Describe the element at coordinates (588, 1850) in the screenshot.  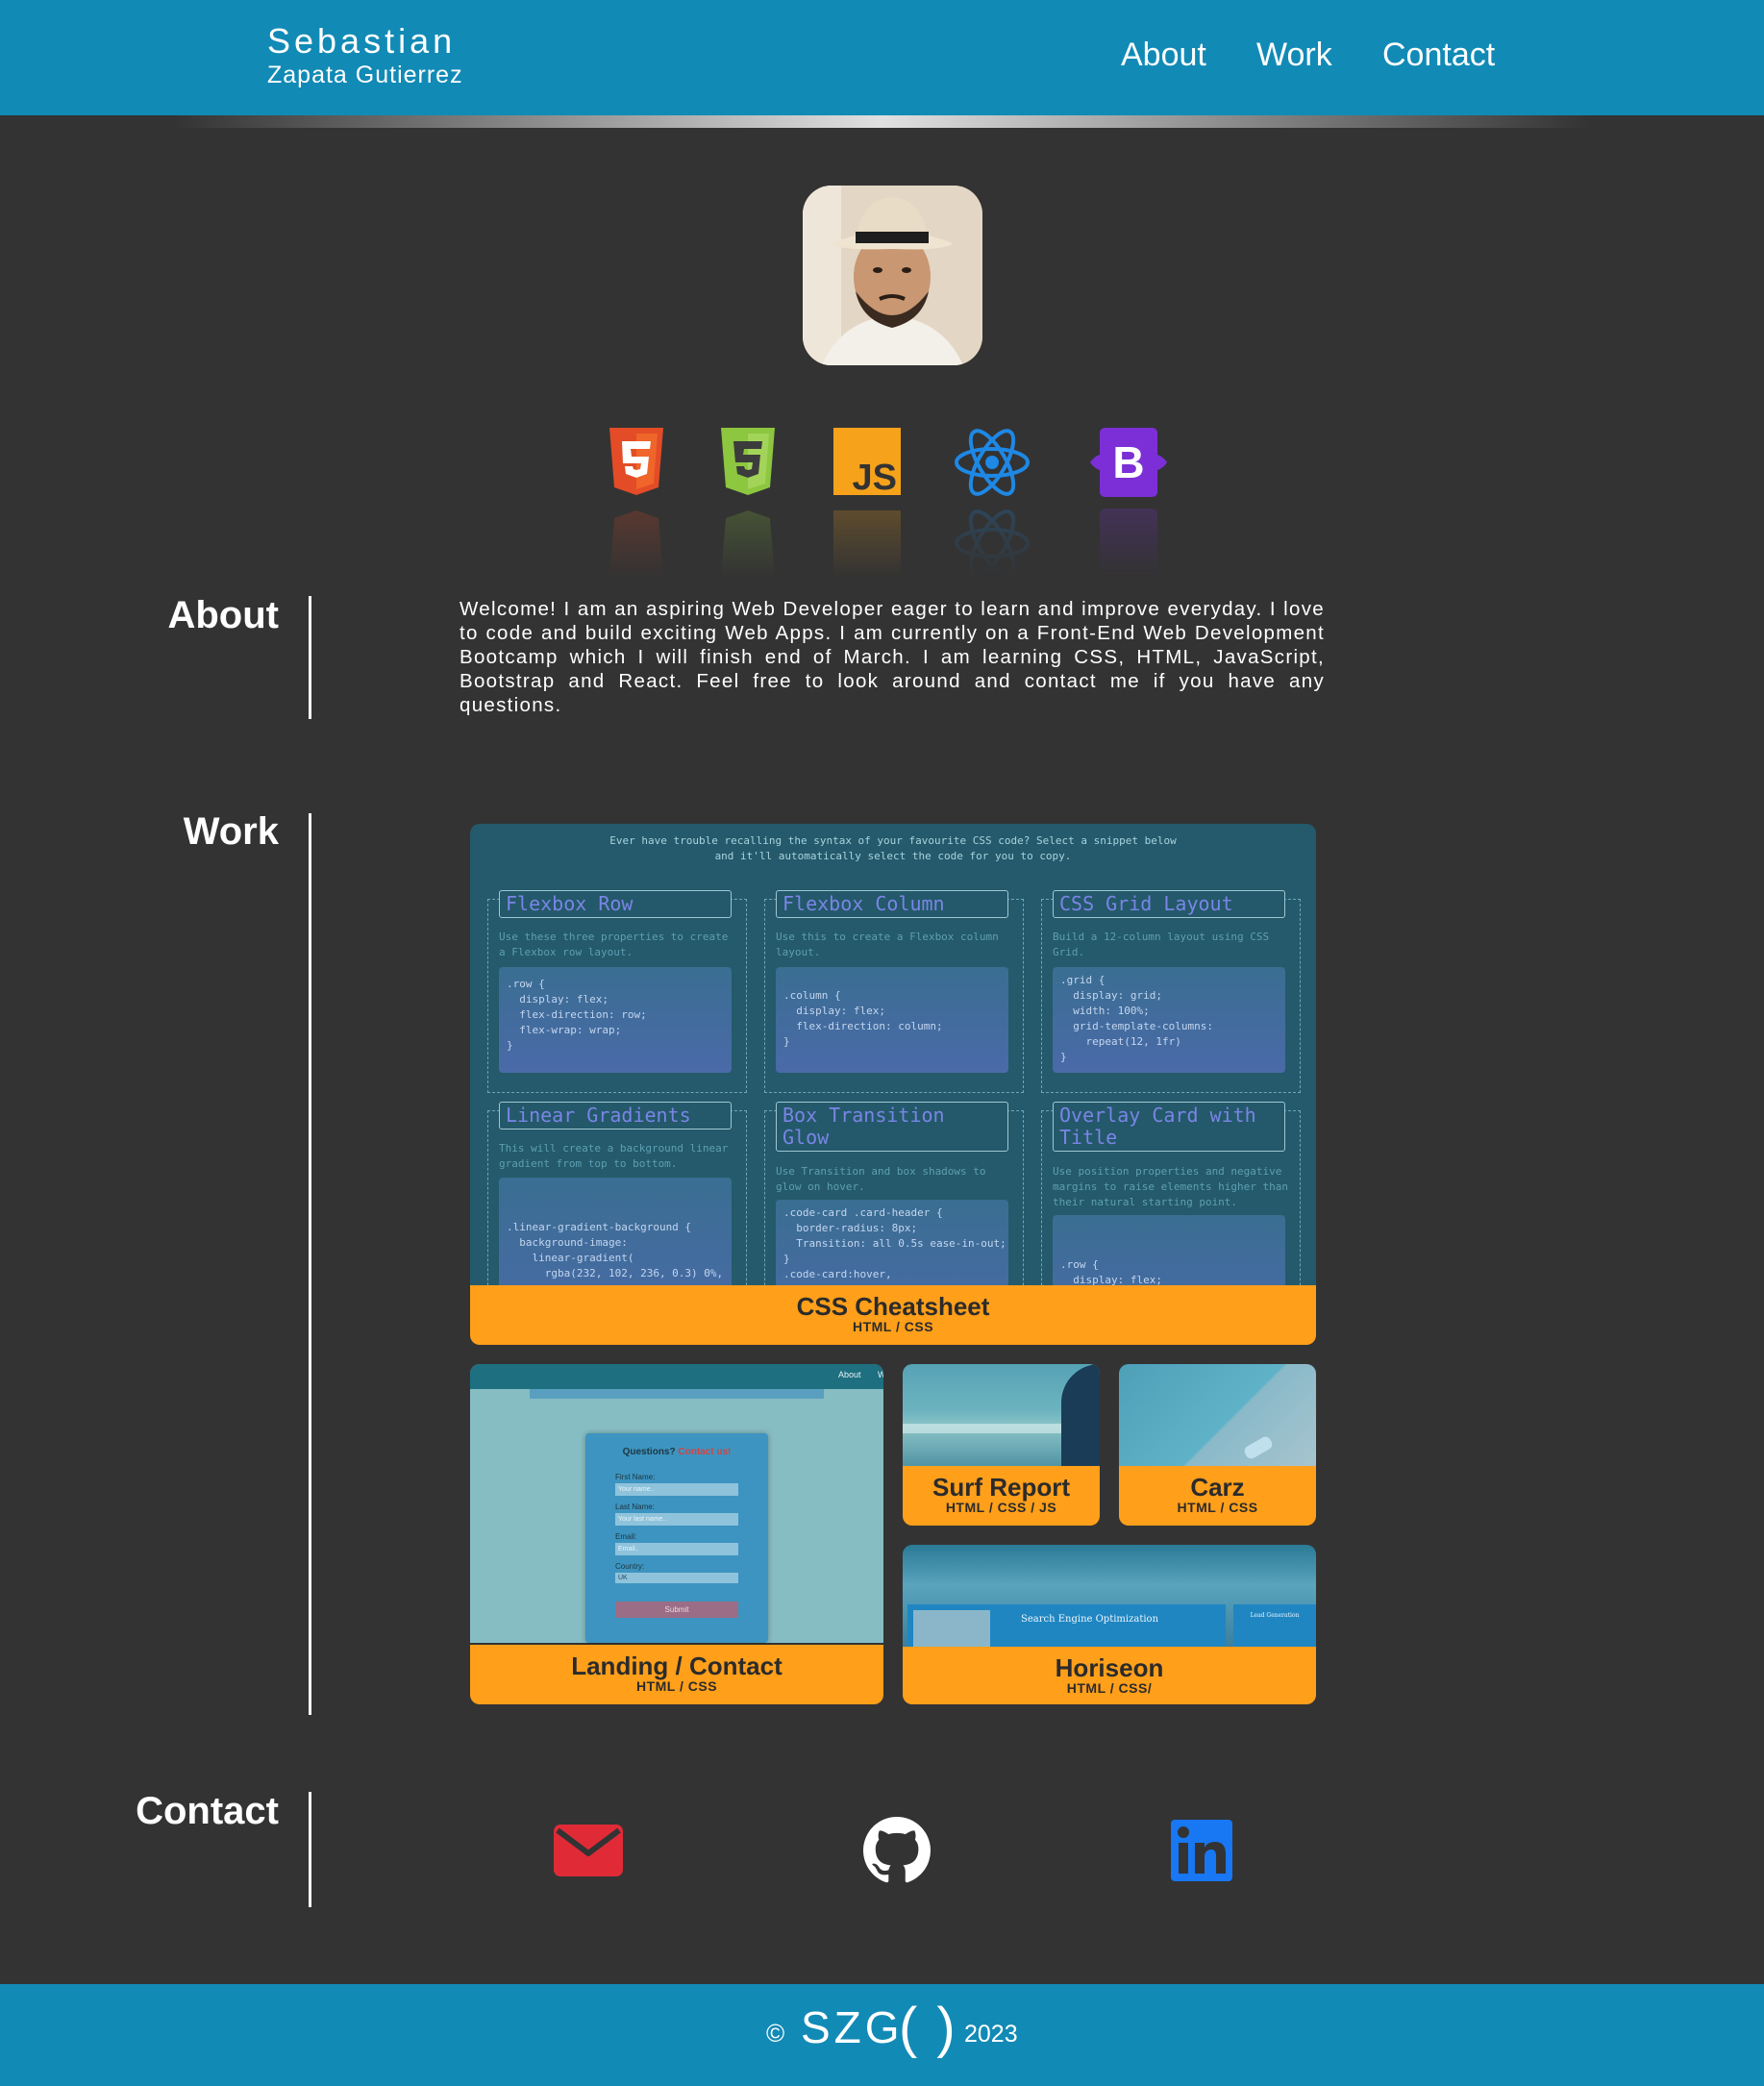
I see `email-icon` at that location.